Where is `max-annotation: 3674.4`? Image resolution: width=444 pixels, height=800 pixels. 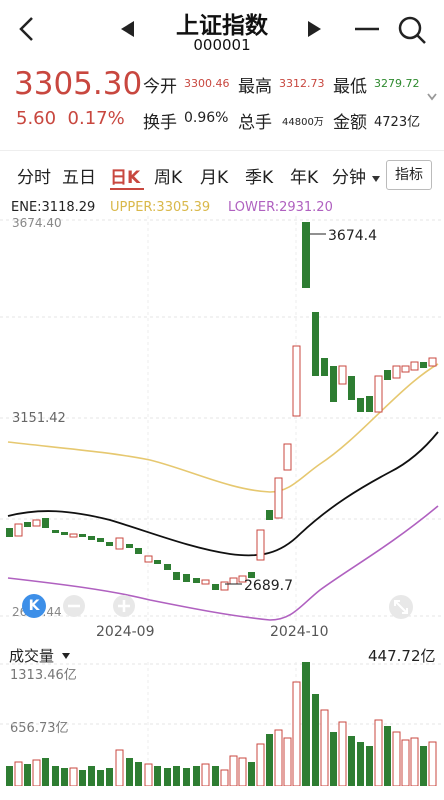 max-annotation: 3674.4 is located at coordinates (352, 236).